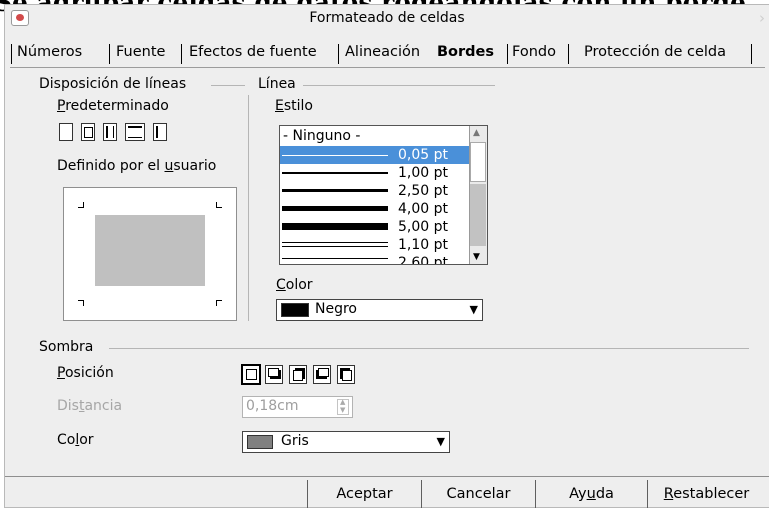  What do you see at coordinates (160, 132) in the screenshot?
I see `preset-left-button` at bounding box center [160, 132].